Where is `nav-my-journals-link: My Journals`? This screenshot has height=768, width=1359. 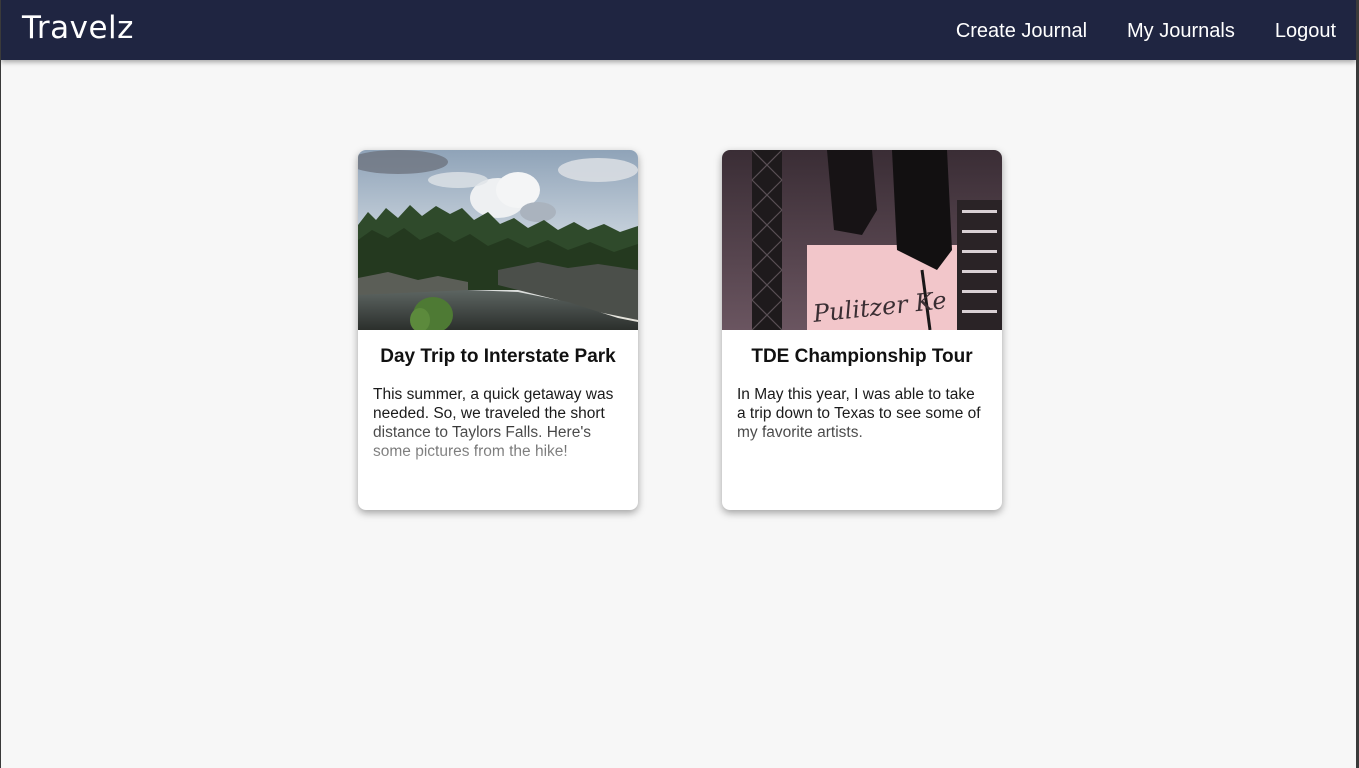
nav-my-journals-link: My Journals is located at coordinates (1181, 31).